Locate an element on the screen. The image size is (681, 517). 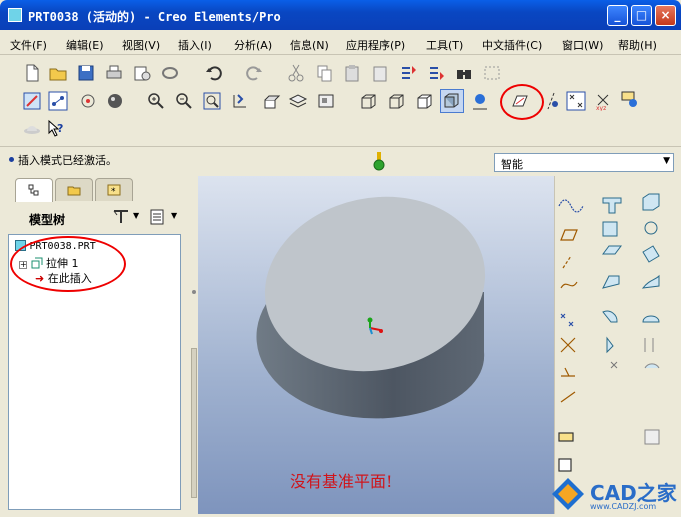
menu-help: 帮助(H) is located at coordinates (637, 45).